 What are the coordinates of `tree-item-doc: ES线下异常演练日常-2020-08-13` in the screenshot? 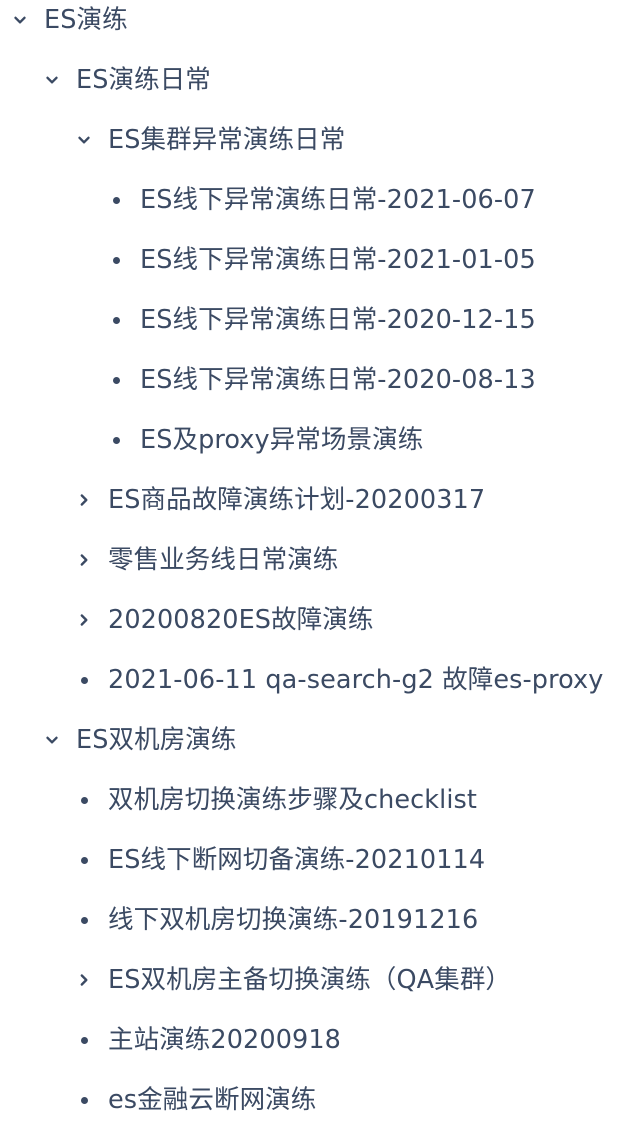 It's located at (311, 380).